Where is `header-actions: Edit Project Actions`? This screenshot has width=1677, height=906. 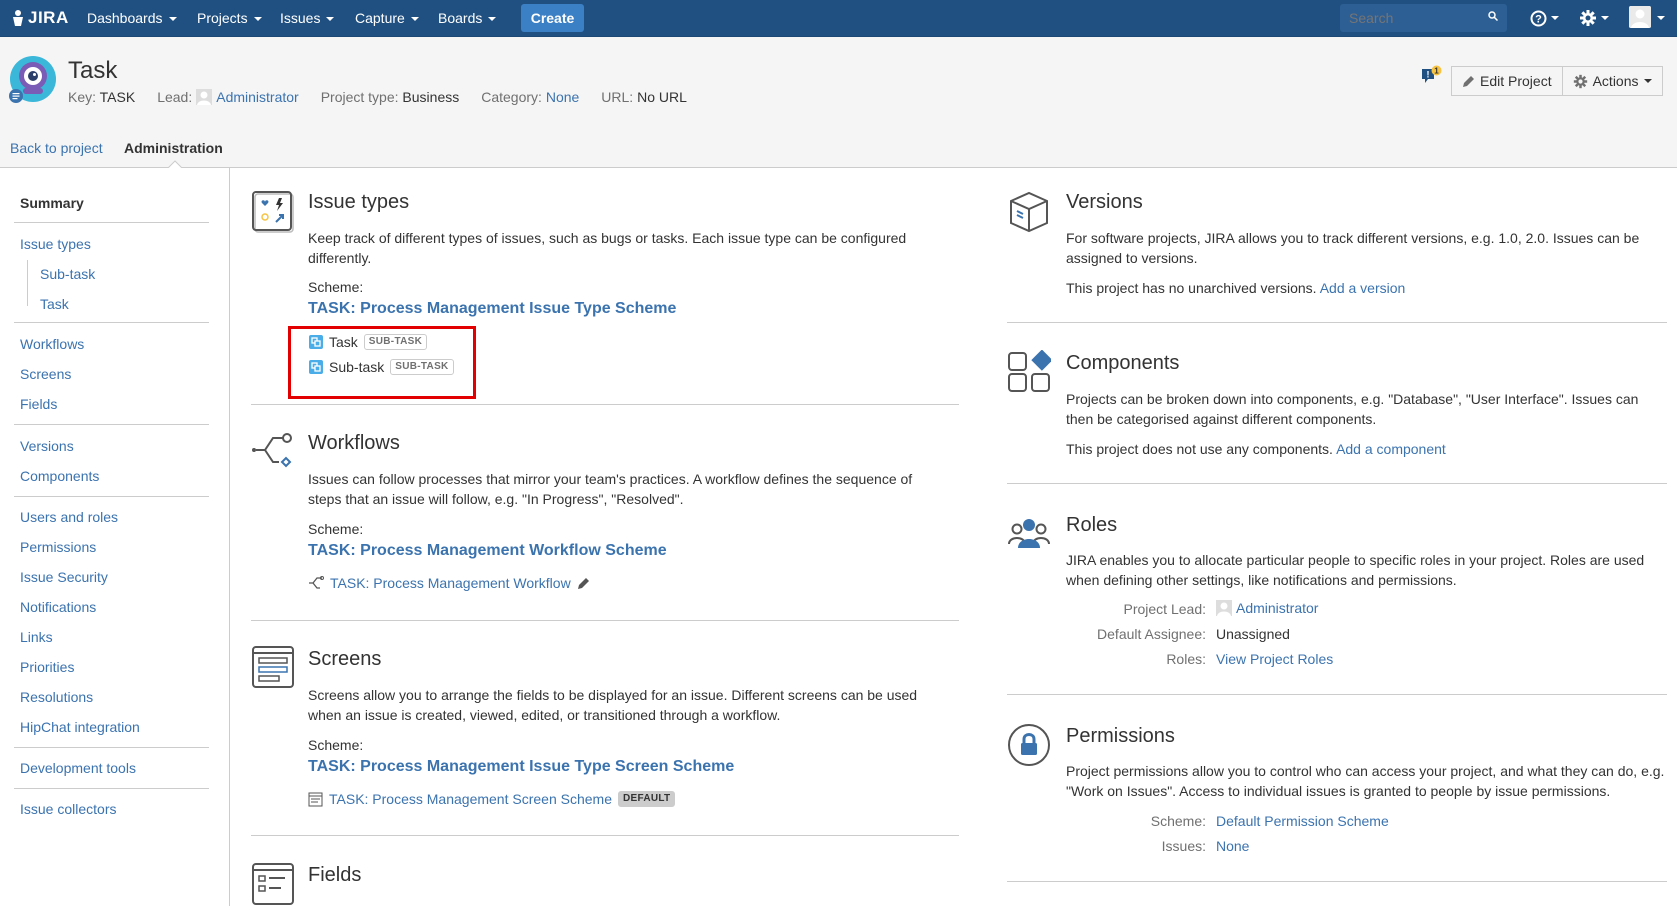 header-actions: Edit Project Actions is located at coordinates (1557, 81).